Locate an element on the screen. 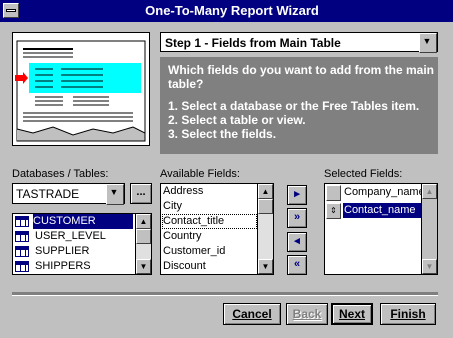  table-item-supplier: SUPPLIER is located at coordinates (62, 251).